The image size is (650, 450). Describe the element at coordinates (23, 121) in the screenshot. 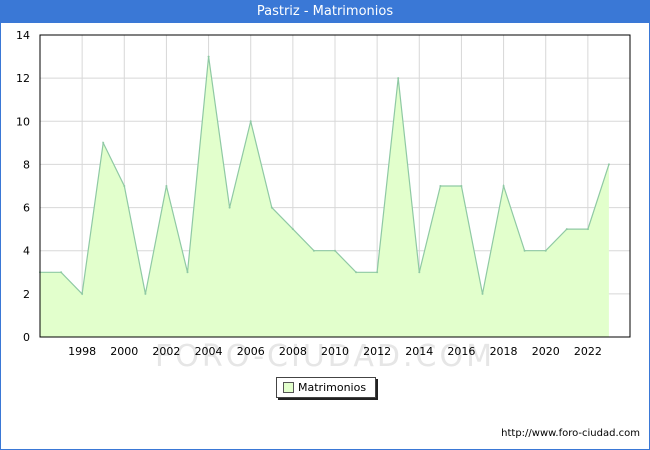

I see `y-tick-label: 10` at that location.